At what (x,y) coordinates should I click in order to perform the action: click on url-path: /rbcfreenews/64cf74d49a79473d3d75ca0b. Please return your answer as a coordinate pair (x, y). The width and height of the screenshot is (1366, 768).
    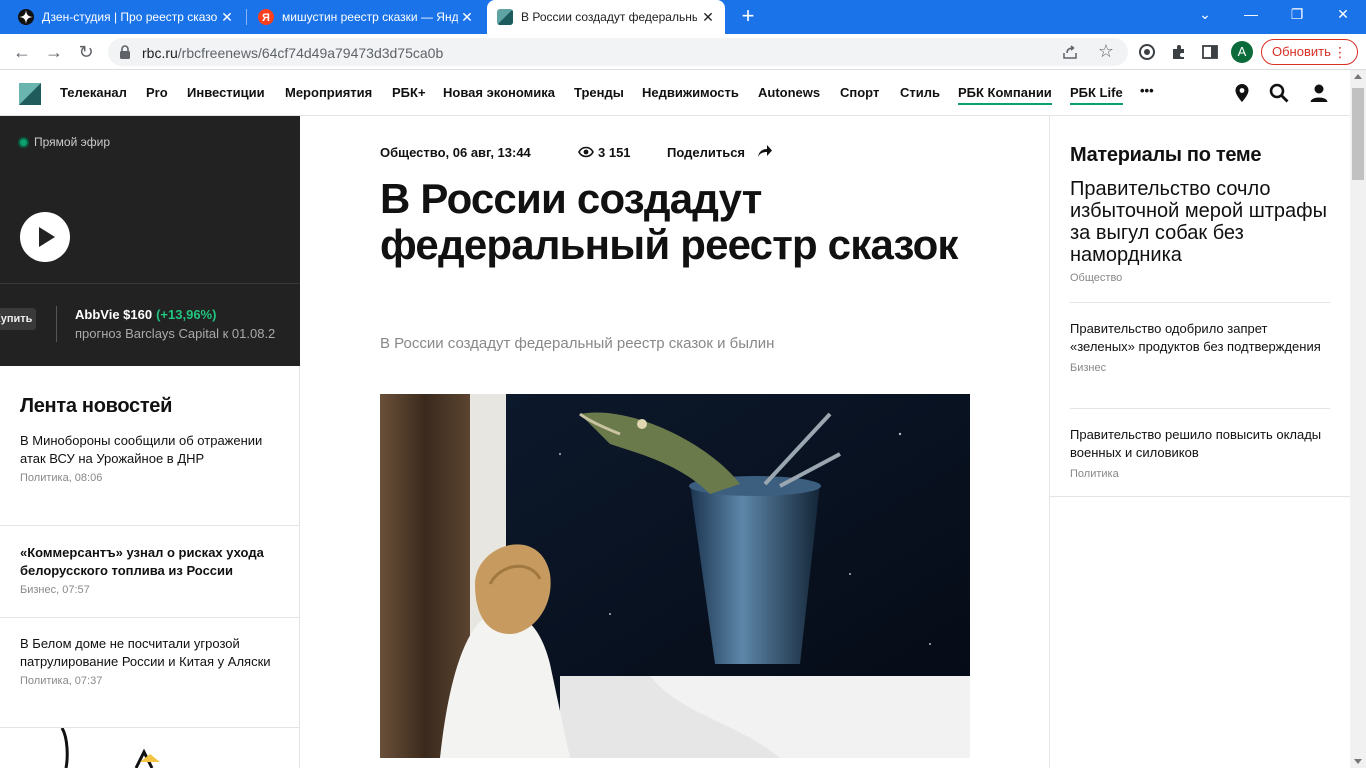
    Looking at the image, I should click on (310, 53).